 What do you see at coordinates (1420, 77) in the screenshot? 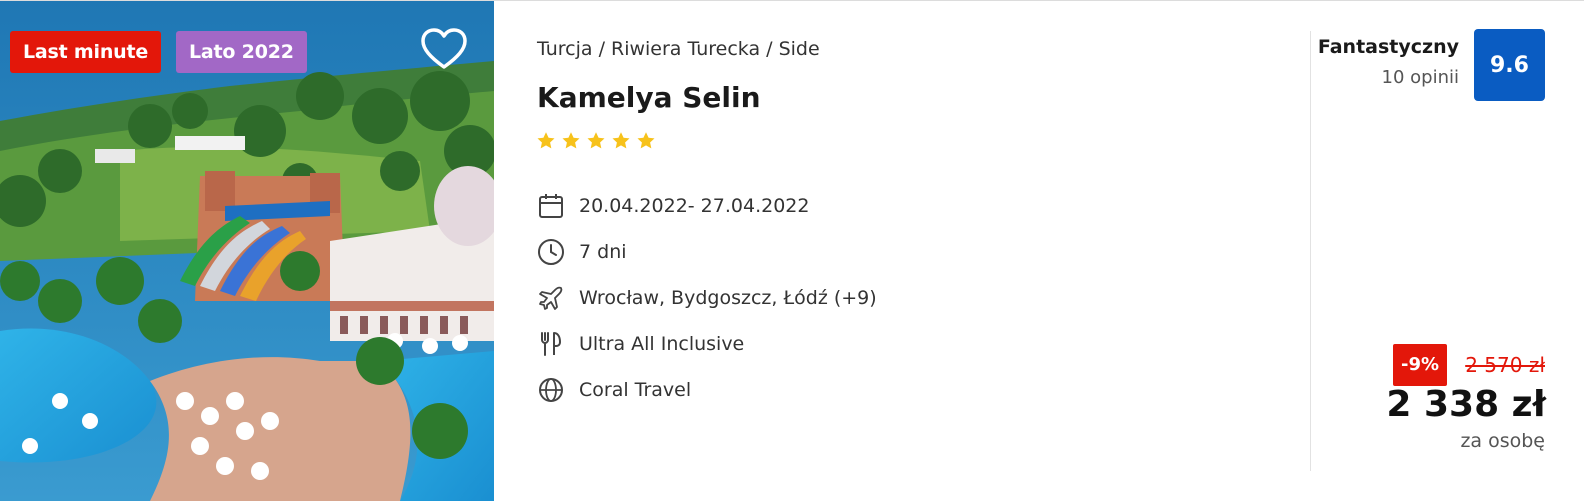
I see `reviews-count: 10 opinii` at bounding box center [1420, 77].